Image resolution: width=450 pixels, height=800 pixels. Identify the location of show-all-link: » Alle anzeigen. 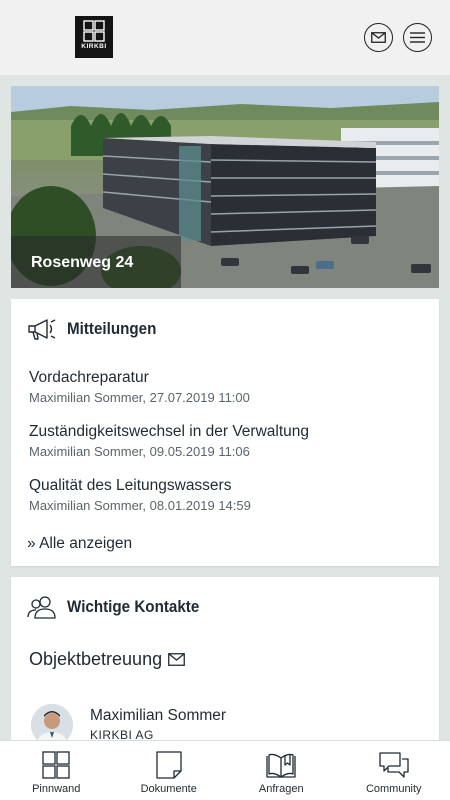
(79, 544).